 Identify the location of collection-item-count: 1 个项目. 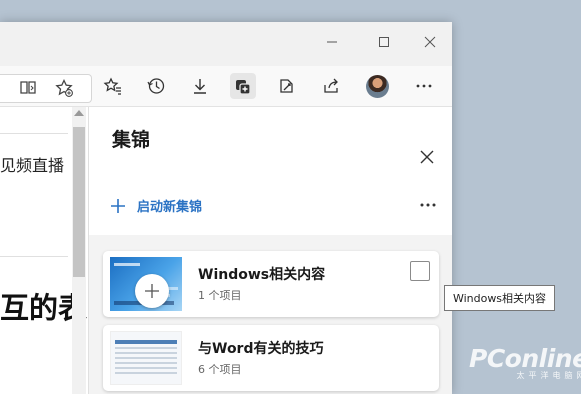
(220, 295).